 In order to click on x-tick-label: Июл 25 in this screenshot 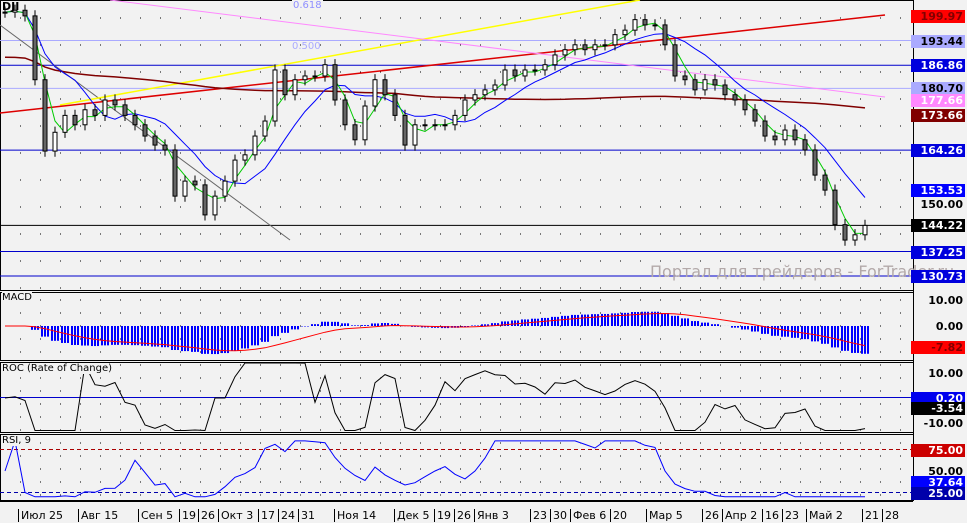, I will do `click(40, 515)`.